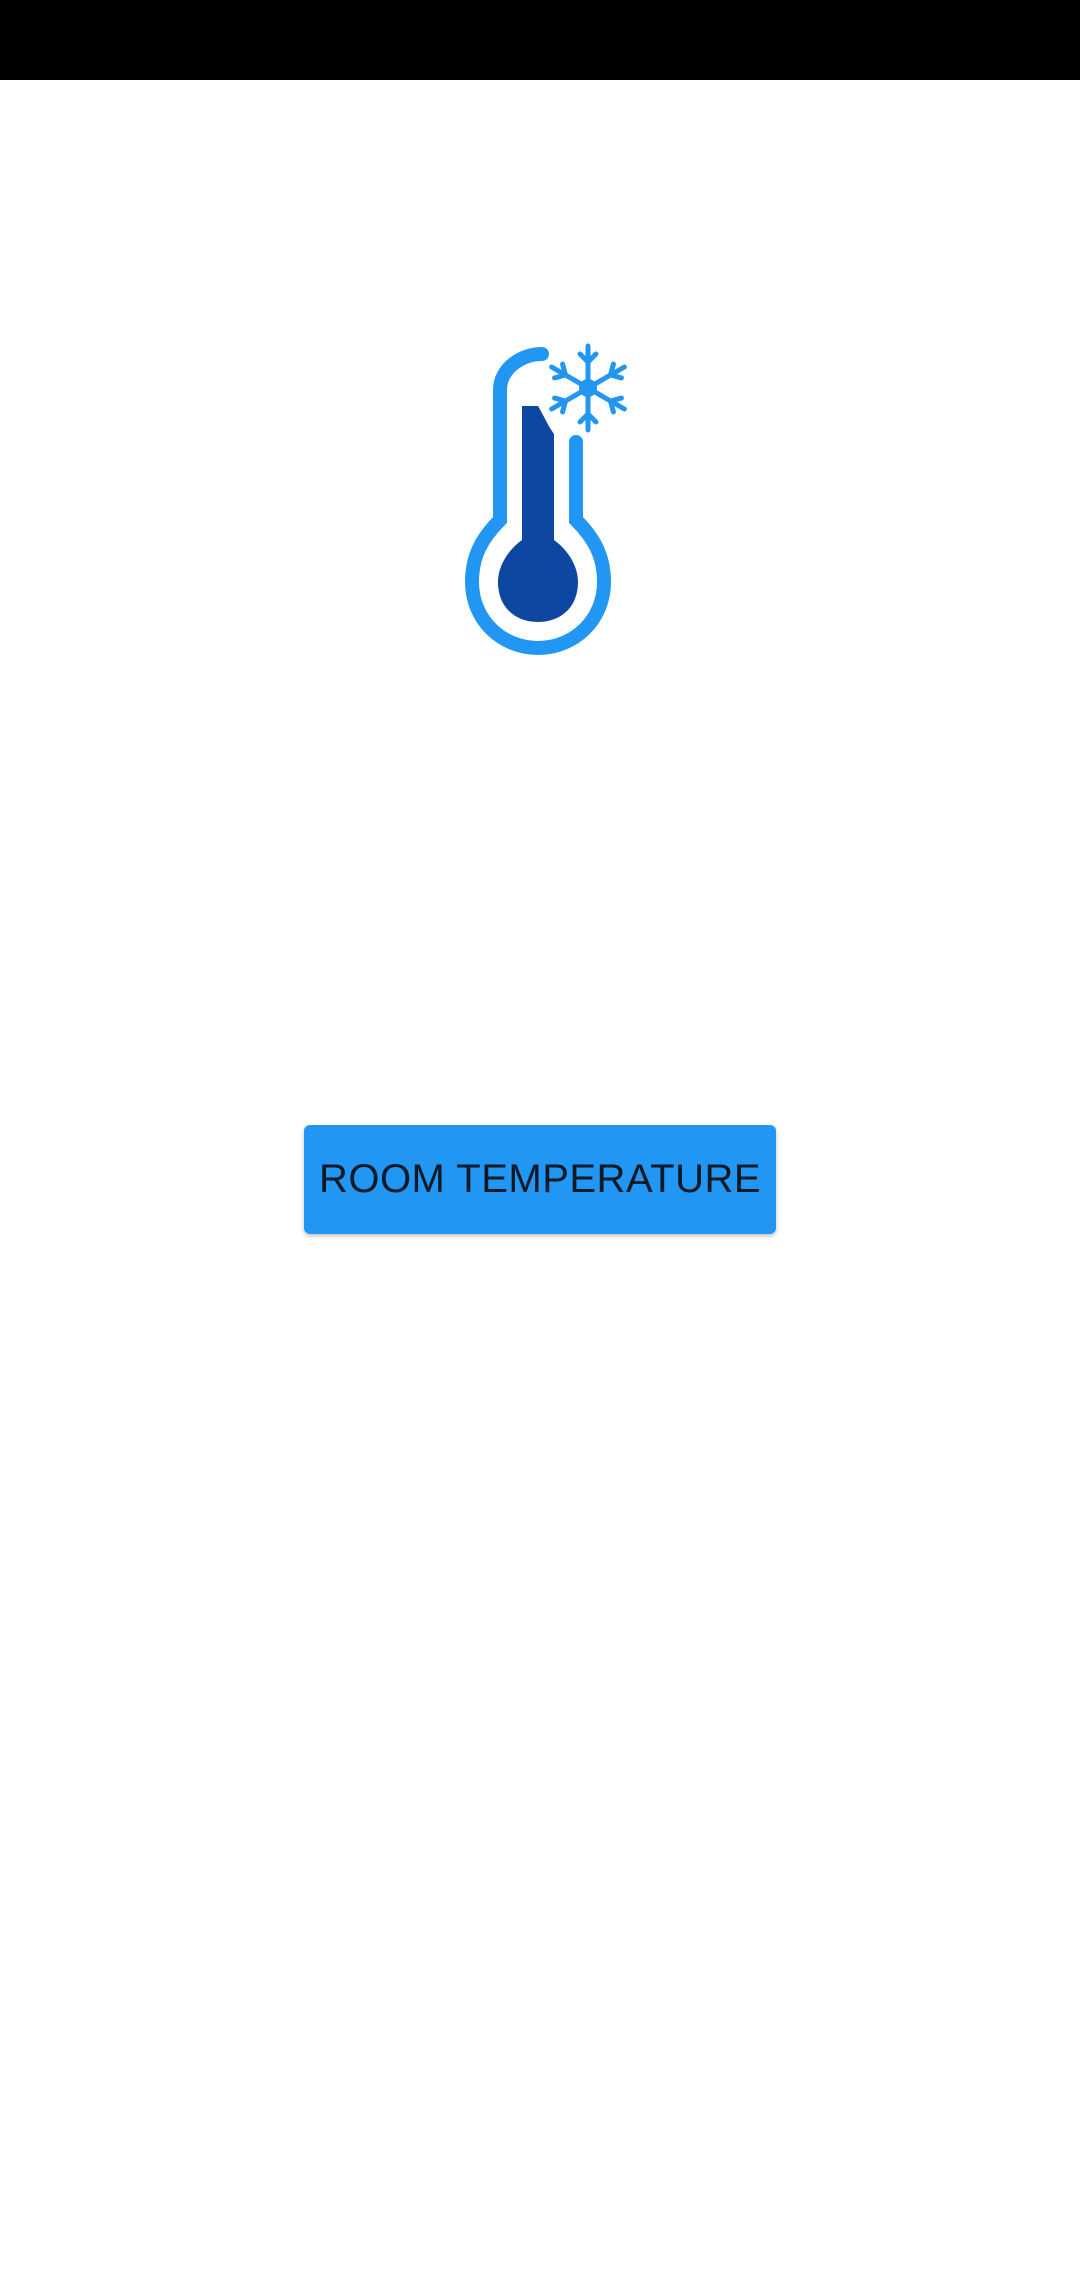 This screenshot has height=2280, width=1080. I want to click on room-temperature-button-label: ROOM TEMPERATURE, so click(540, 1179).